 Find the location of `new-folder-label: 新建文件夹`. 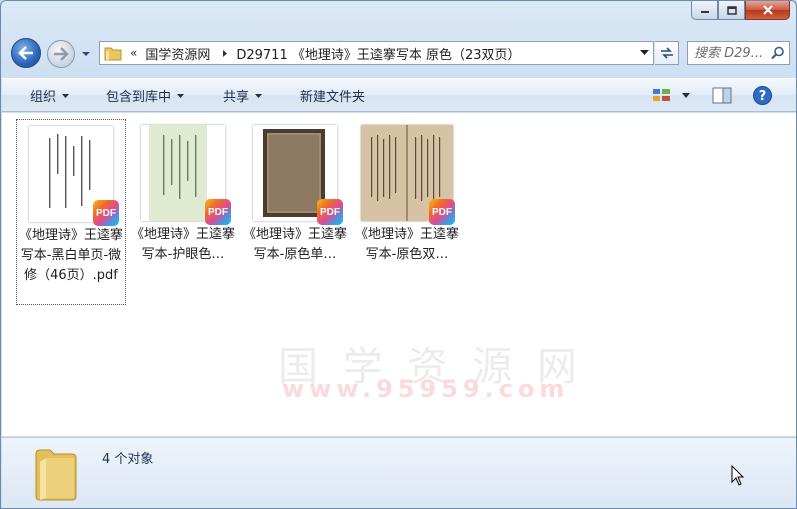

new-folder-label: 新建文件夹 is located at coordinates (333, 97).